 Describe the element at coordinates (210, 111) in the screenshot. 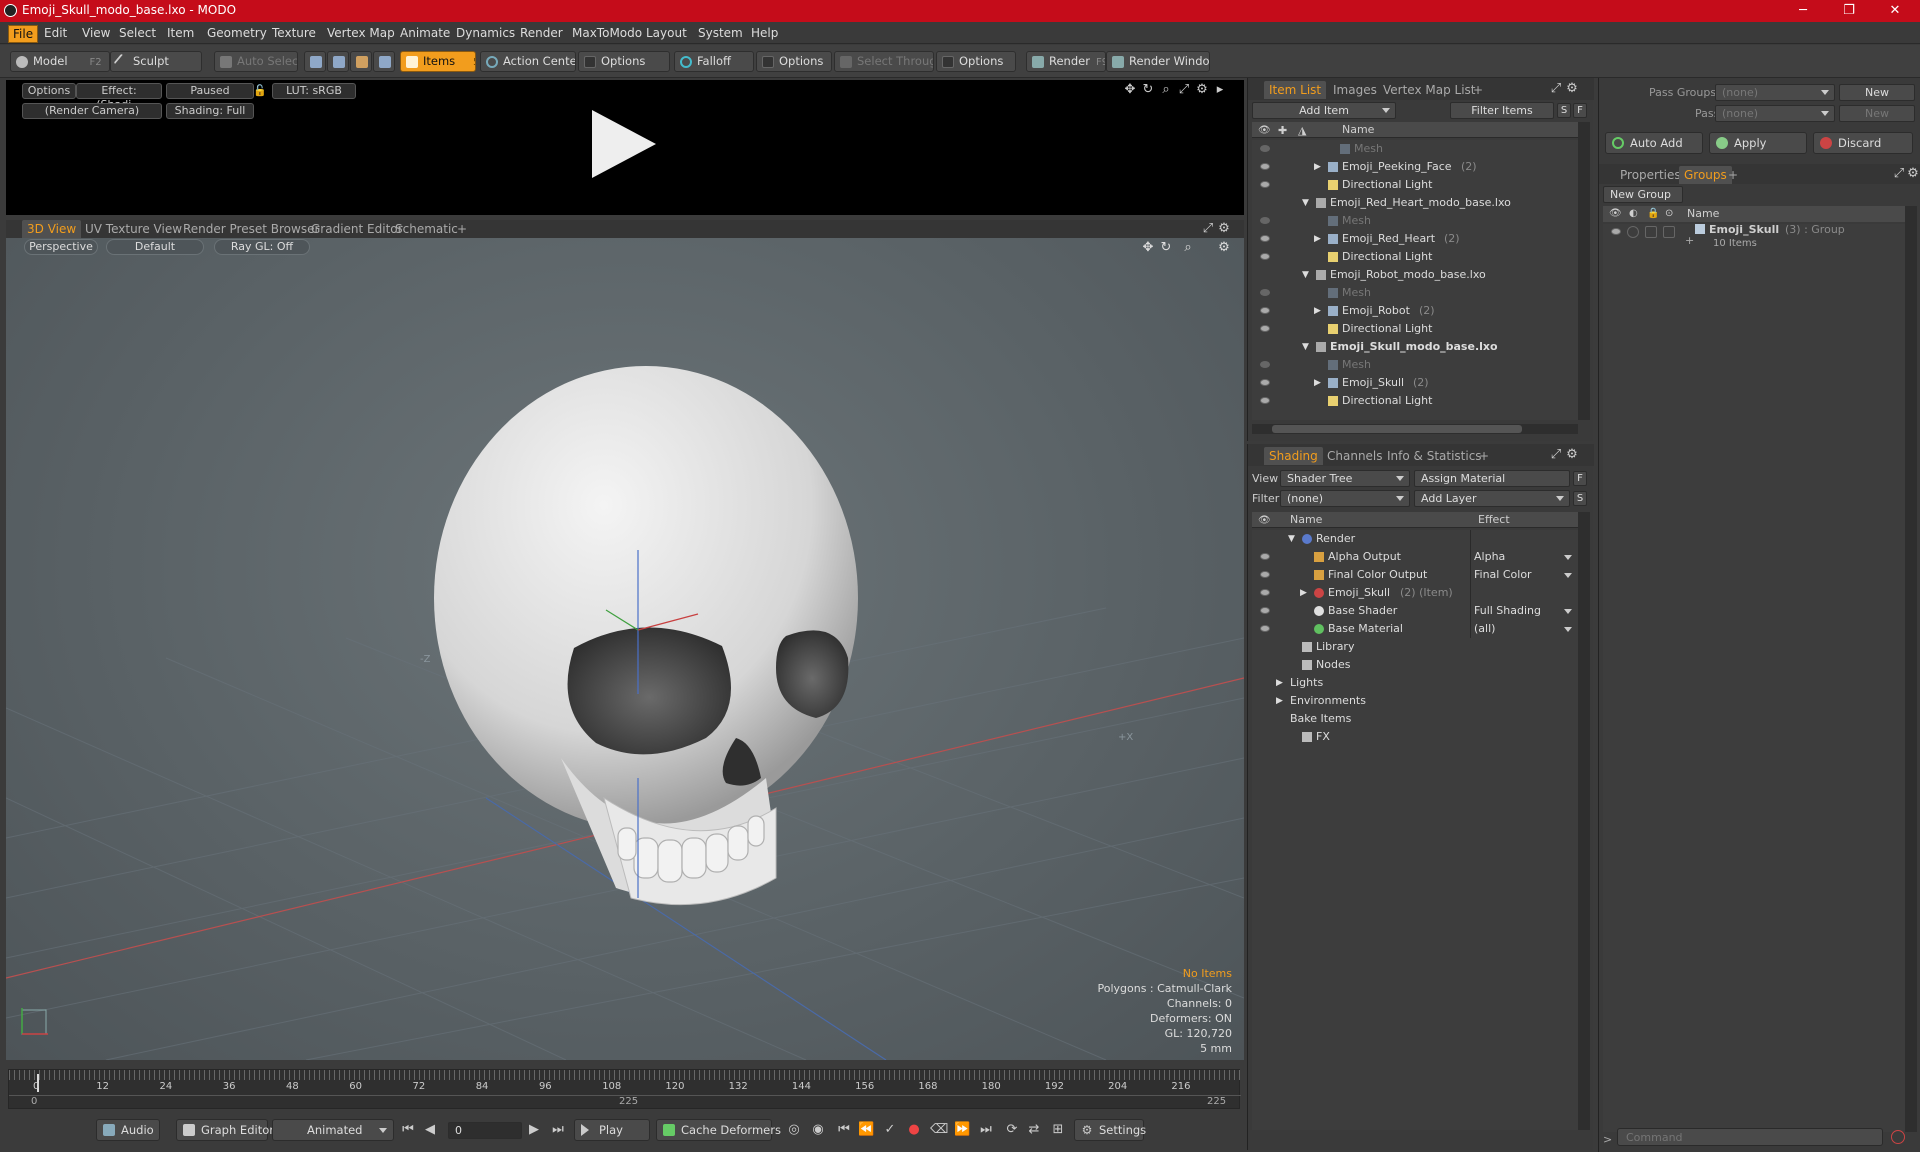

I see `render-shading-dropdown: Shading: Full` at that location.